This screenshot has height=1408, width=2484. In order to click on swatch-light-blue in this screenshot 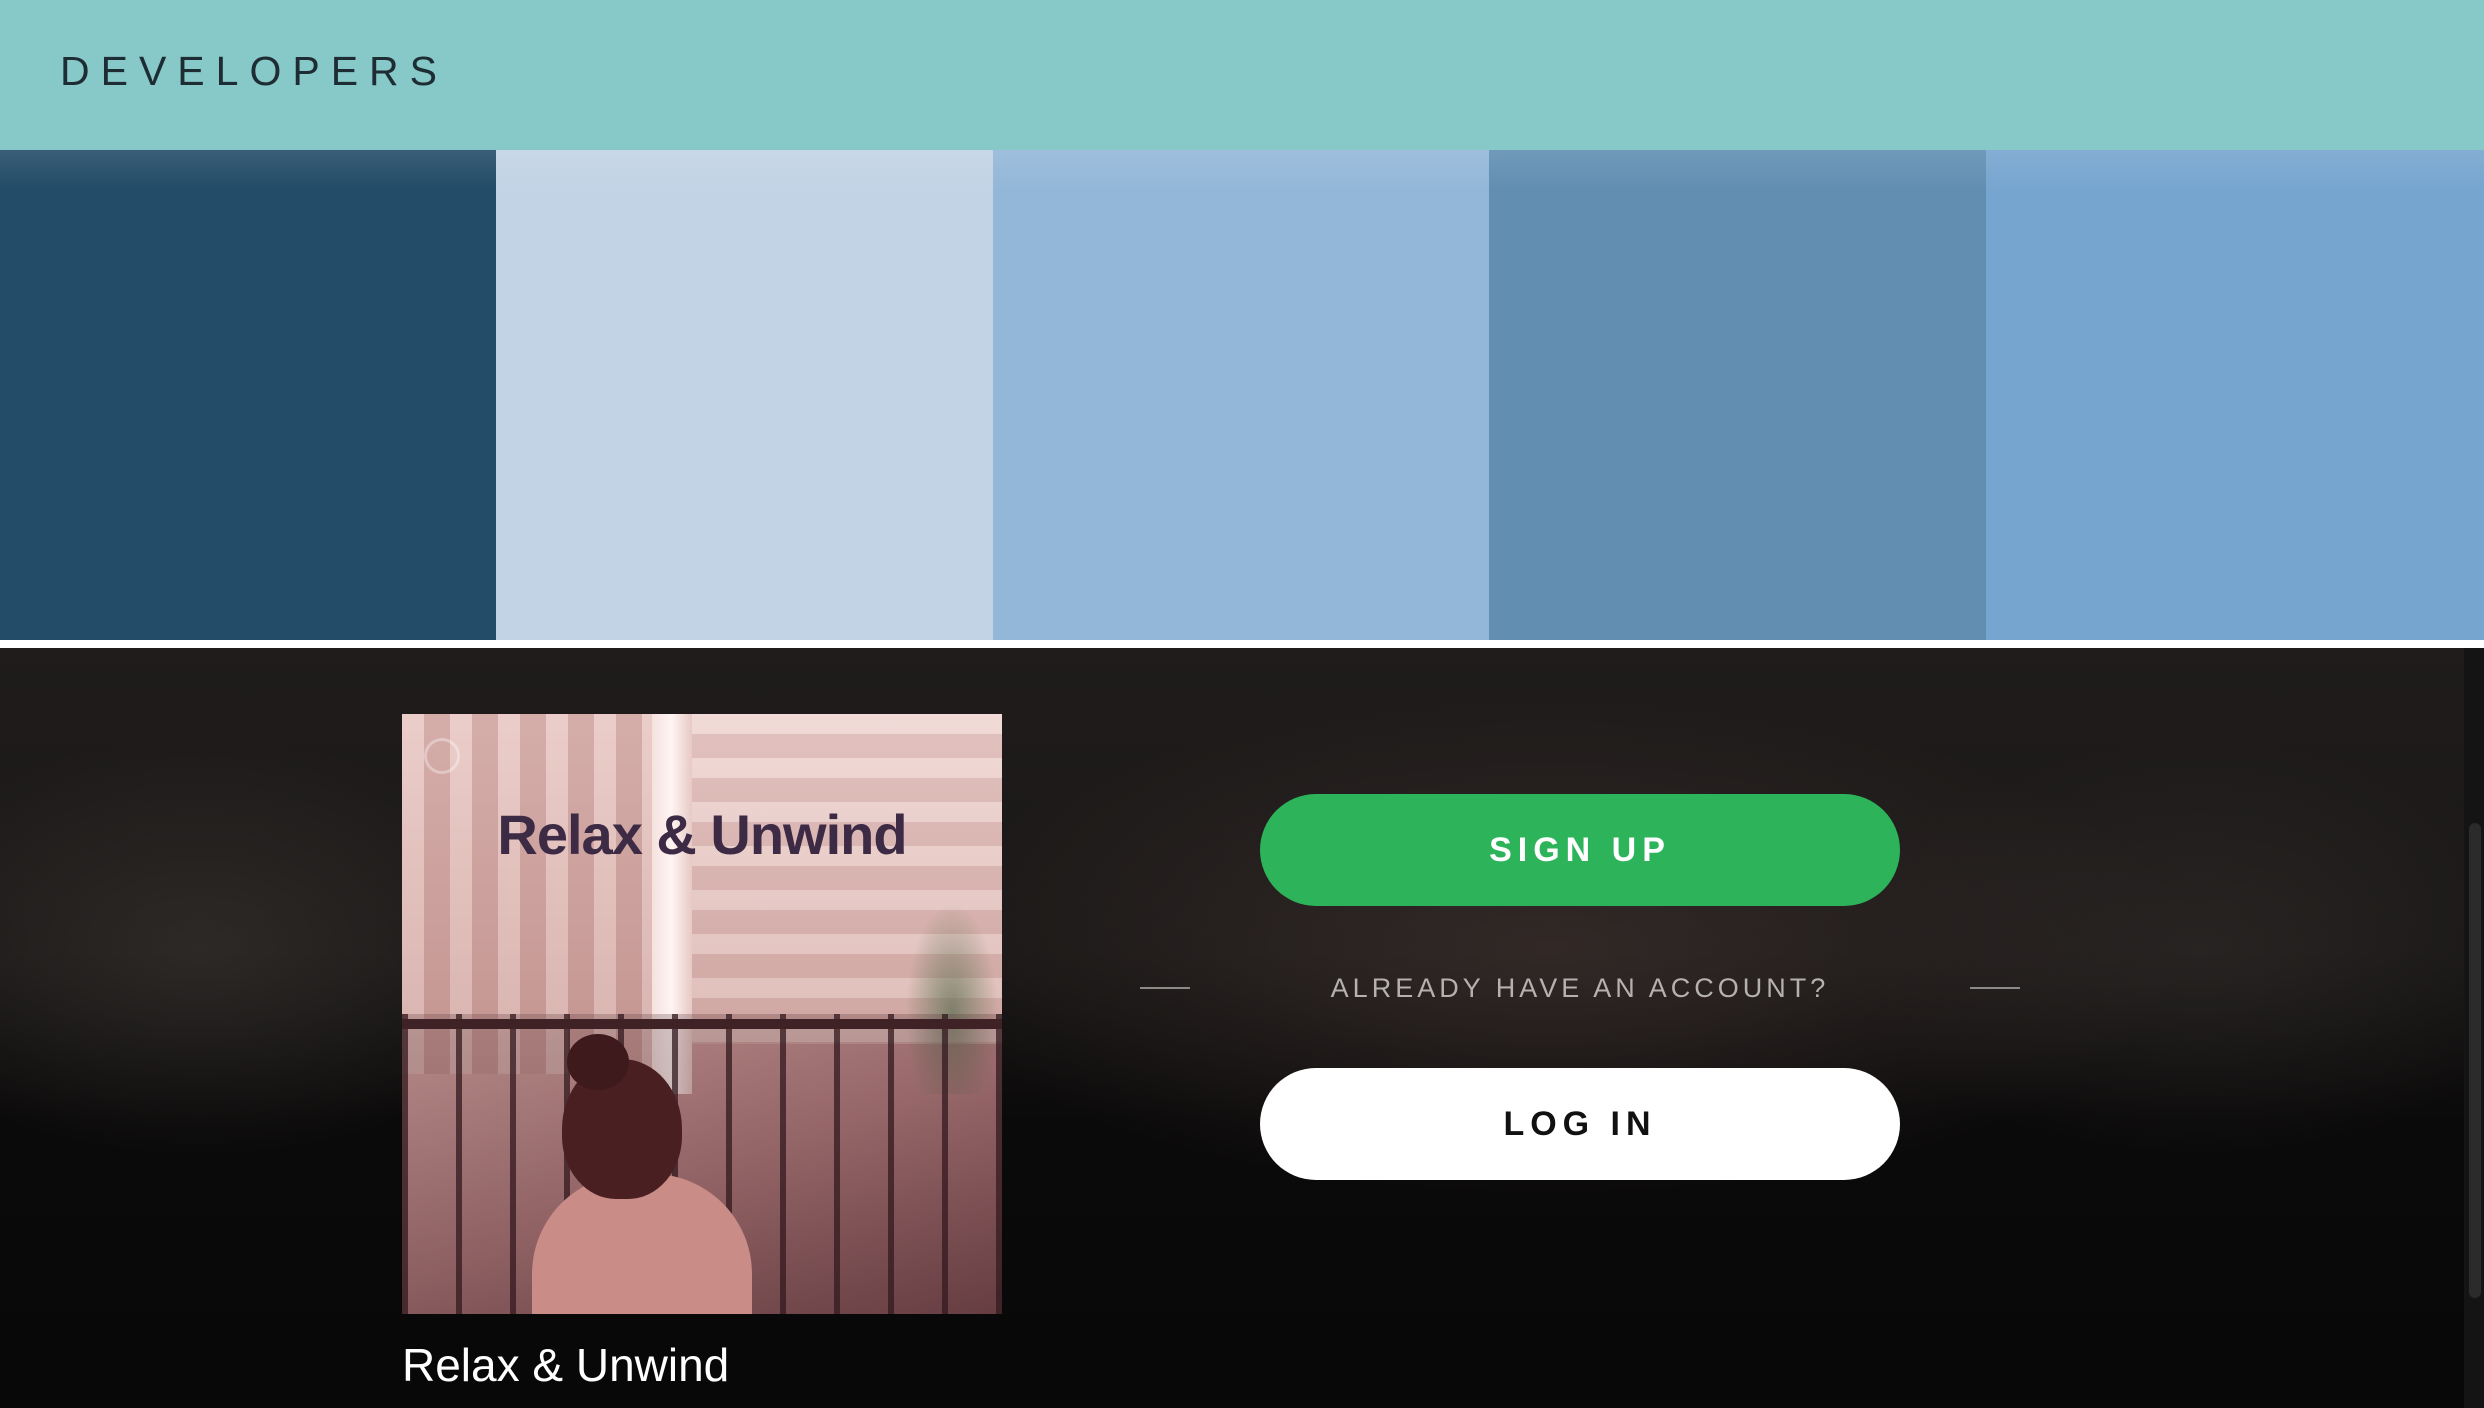, I will do `click(1241, 395)`.